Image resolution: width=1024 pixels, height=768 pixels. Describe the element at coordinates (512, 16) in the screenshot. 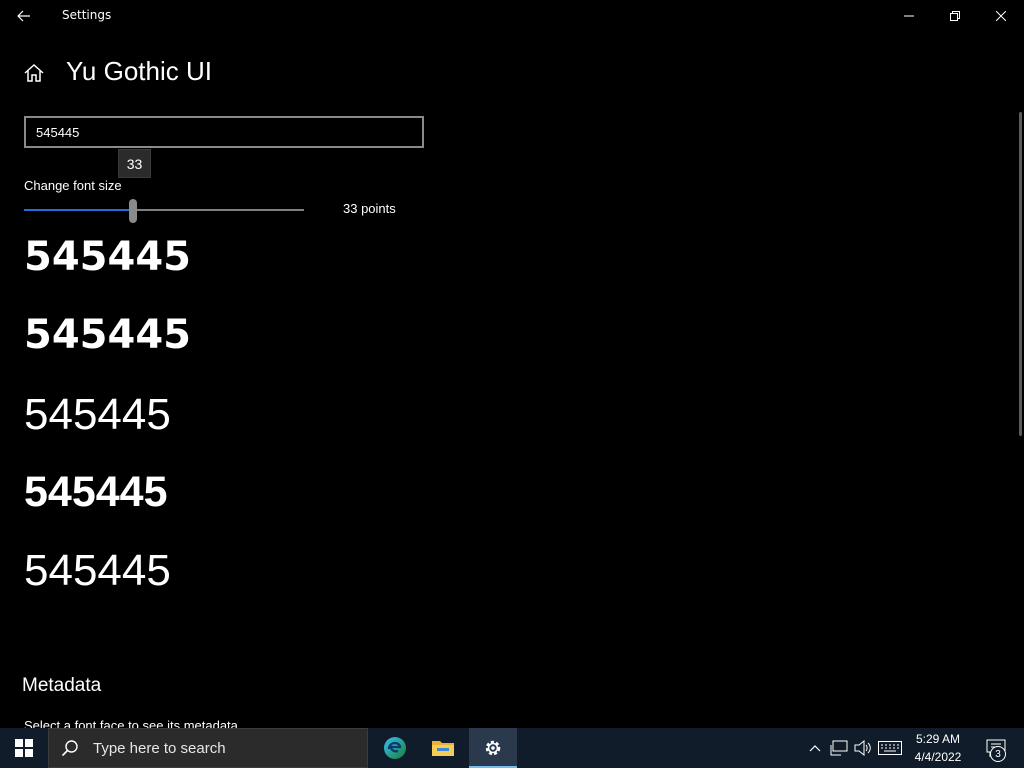

I see `title-bar: Settings` at that location.